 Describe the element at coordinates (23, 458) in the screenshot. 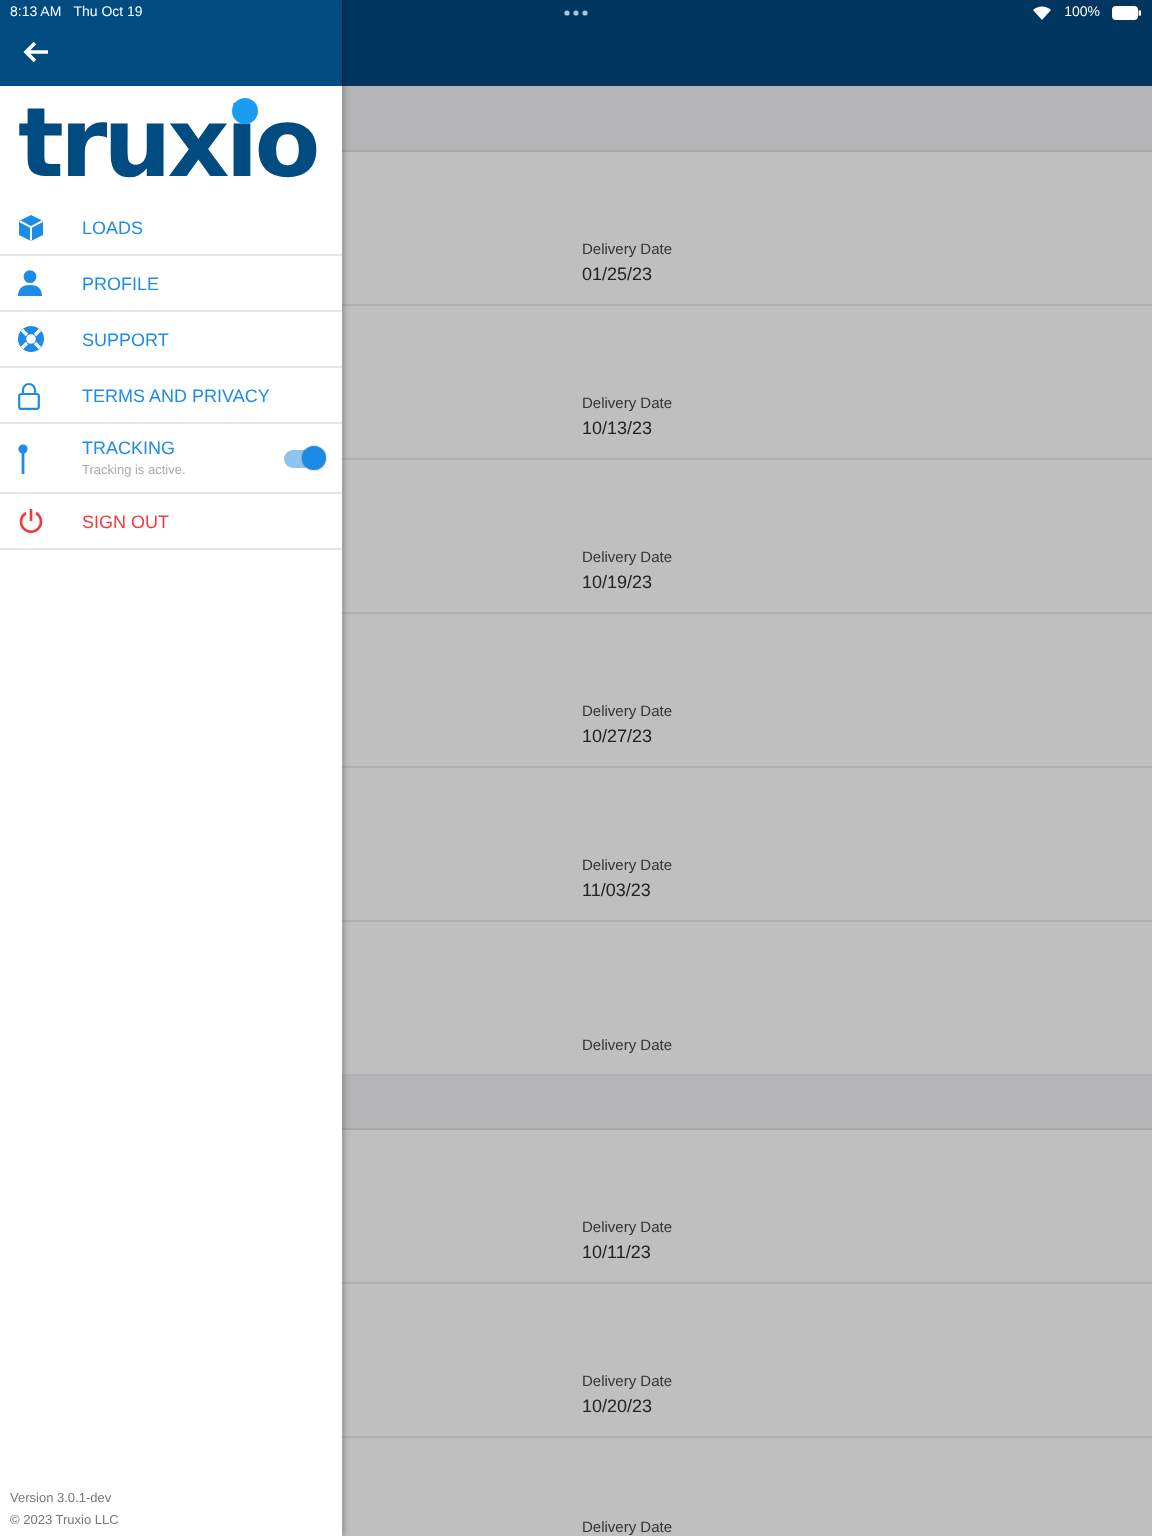

I see `pin-icon` at that location.